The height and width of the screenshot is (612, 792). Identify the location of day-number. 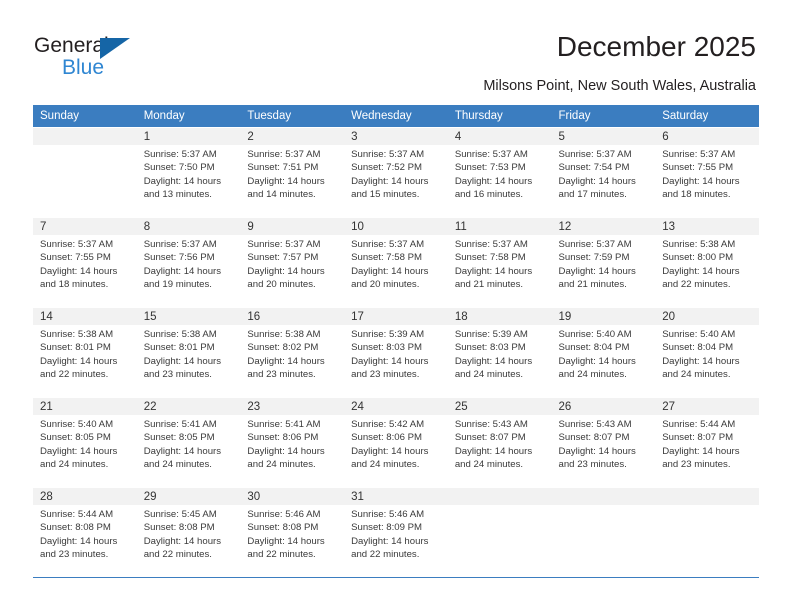
(707, 496).